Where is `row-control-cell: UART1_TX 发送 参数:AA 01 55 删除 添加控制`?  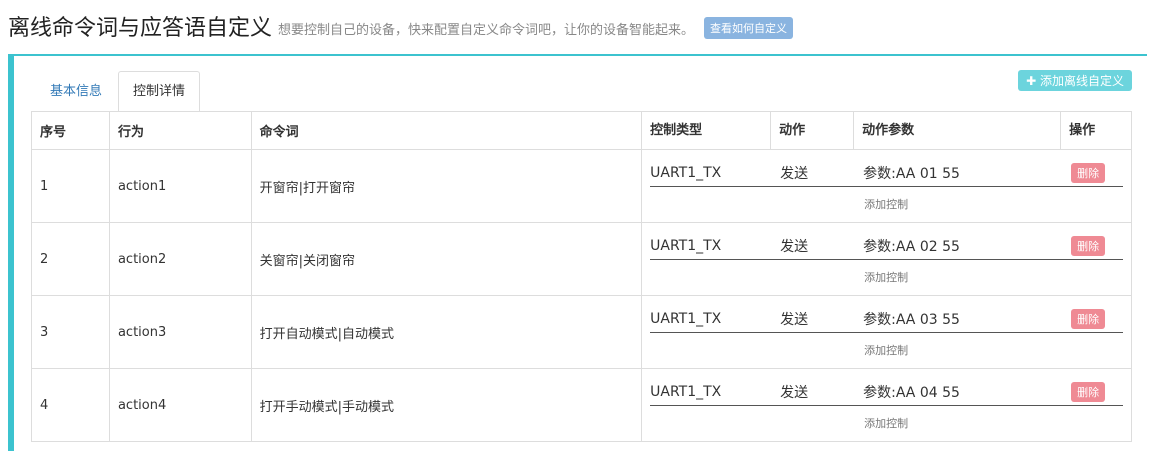 row-control-cell: UART1_TX 发送 参数:AA 01 55 删除 添加控制 is located at coordinates (886, 186).